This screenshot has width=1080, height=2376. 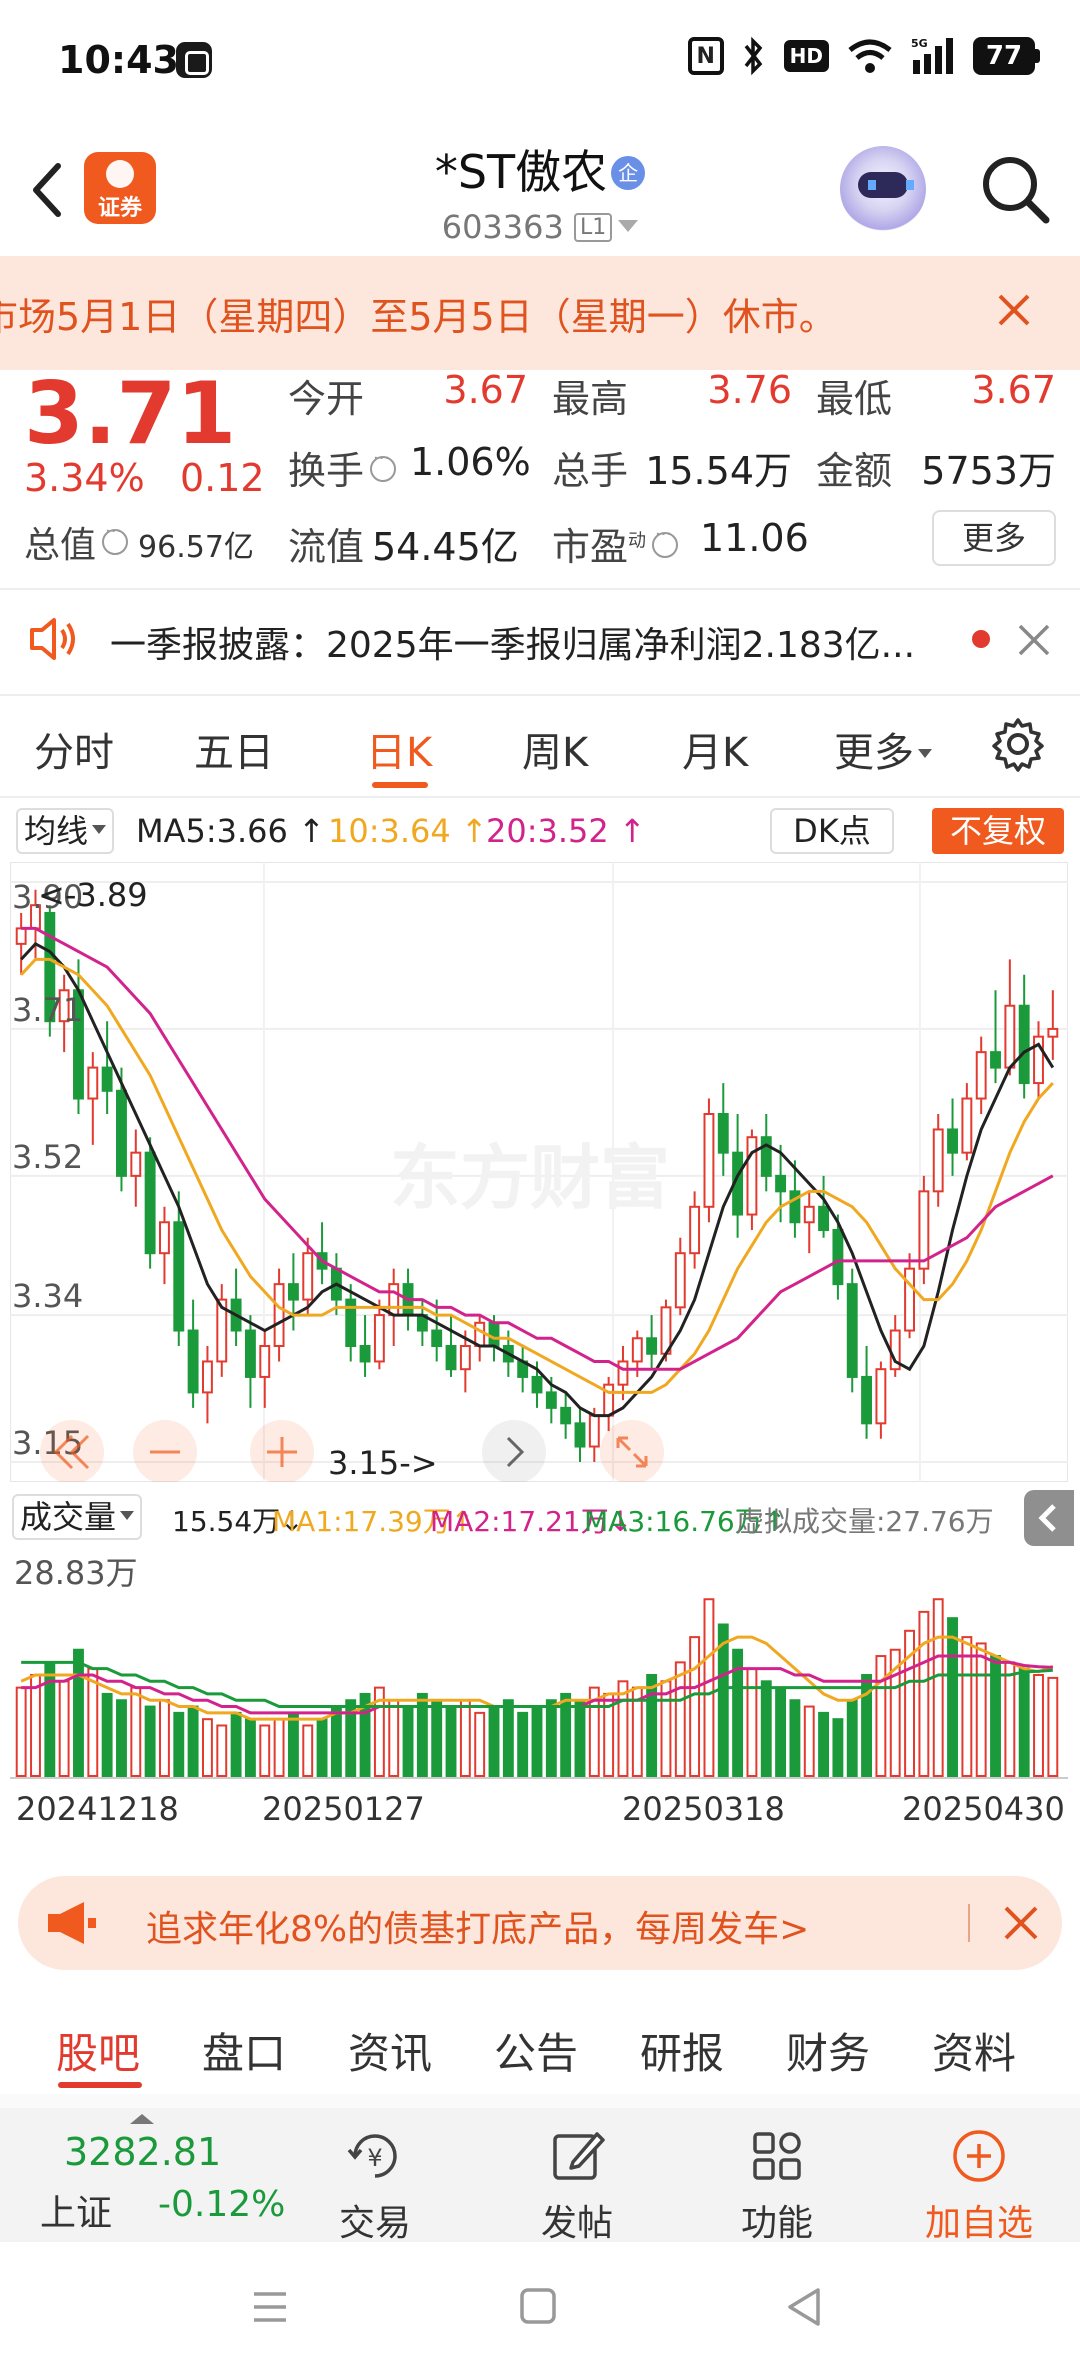 What do you see at coordinates (828, 2050) in the screenshot?
I see `tab-finance: 财务` at bounding box center [828, 2050].